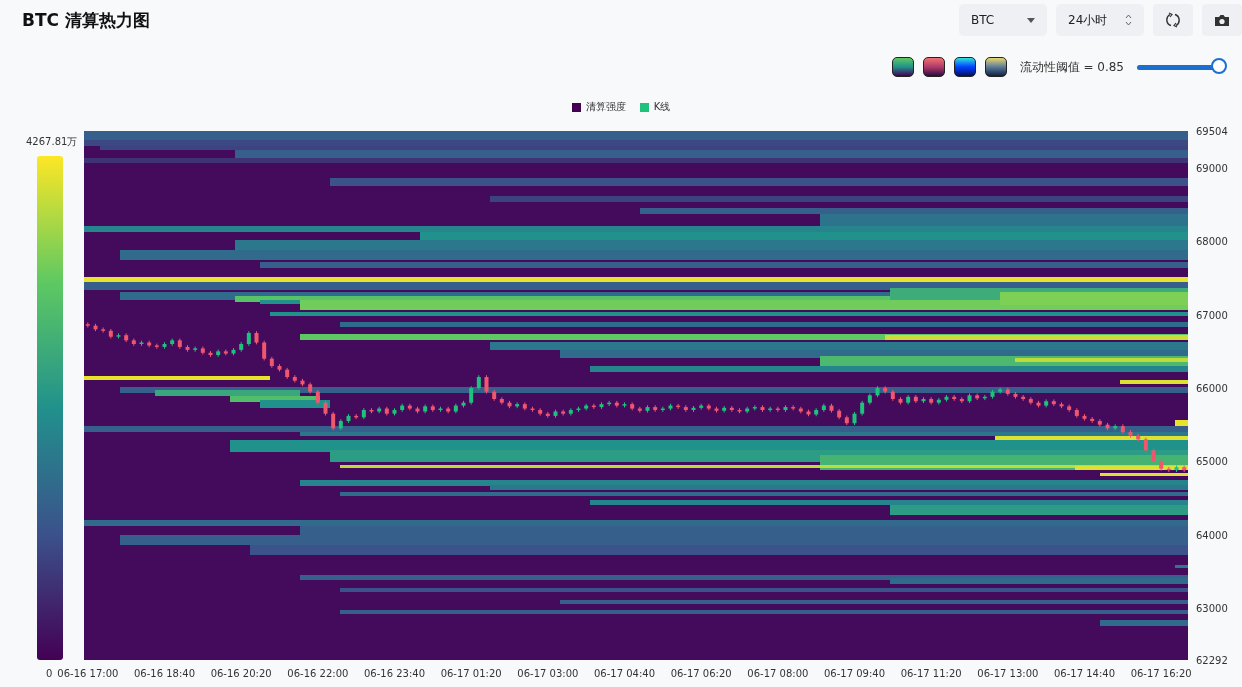  What do you see at coordinates (548, 673) in the screenshot?
I see `x-axis-label: 06-17 03:00` at bounding box center [548, 673].